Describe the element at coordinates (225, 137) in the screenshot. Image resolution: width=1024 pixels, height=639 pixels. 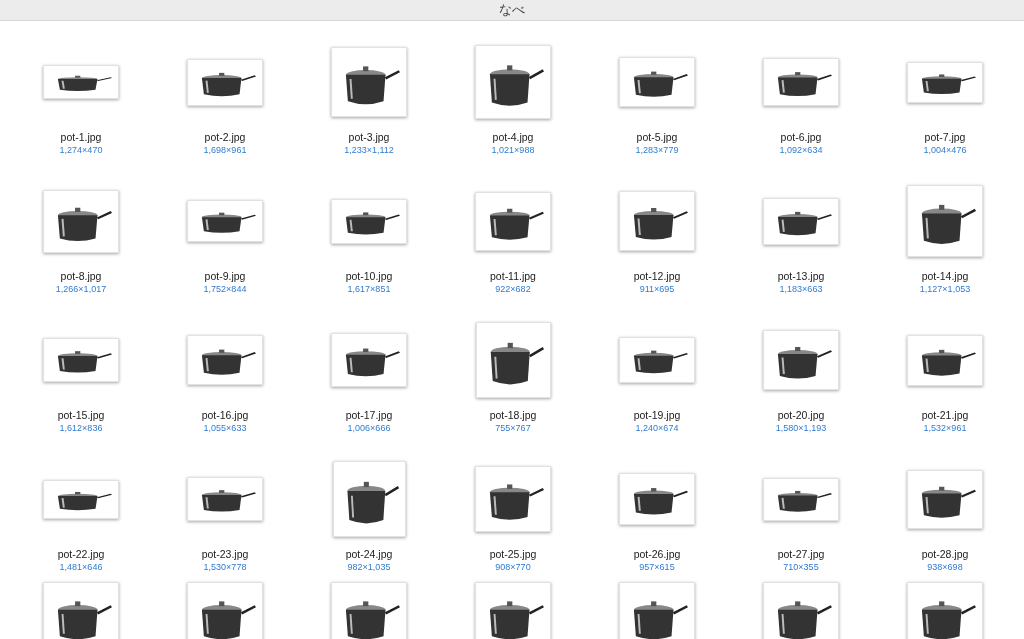
I see `file-name: pot-2.jpg` at that location.